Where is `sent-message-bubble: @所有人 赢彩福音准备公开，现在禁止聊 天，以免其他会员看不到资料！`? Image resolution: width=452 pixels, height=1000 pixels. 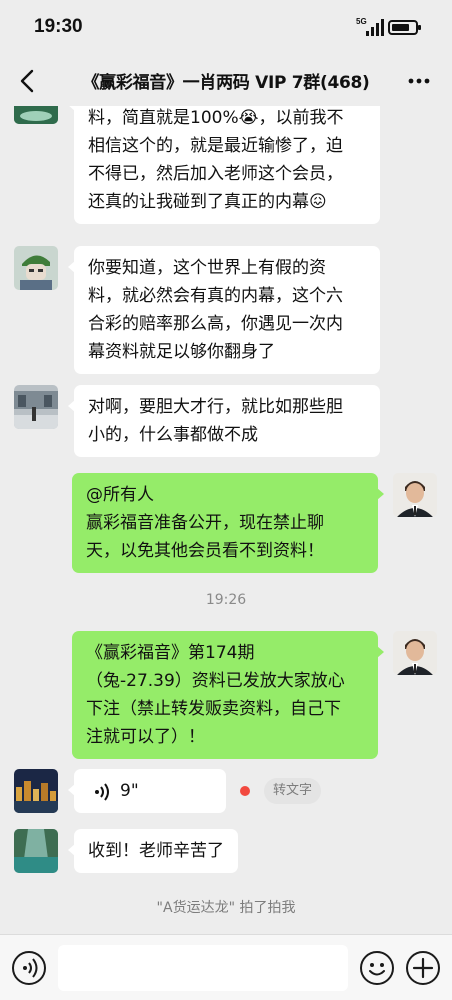
sent-message-bubble: @所有人 赢彩福音准备公开，现在禁止聊 天，以免其他会员看不到资料！ is located at coordinates (228, 523).